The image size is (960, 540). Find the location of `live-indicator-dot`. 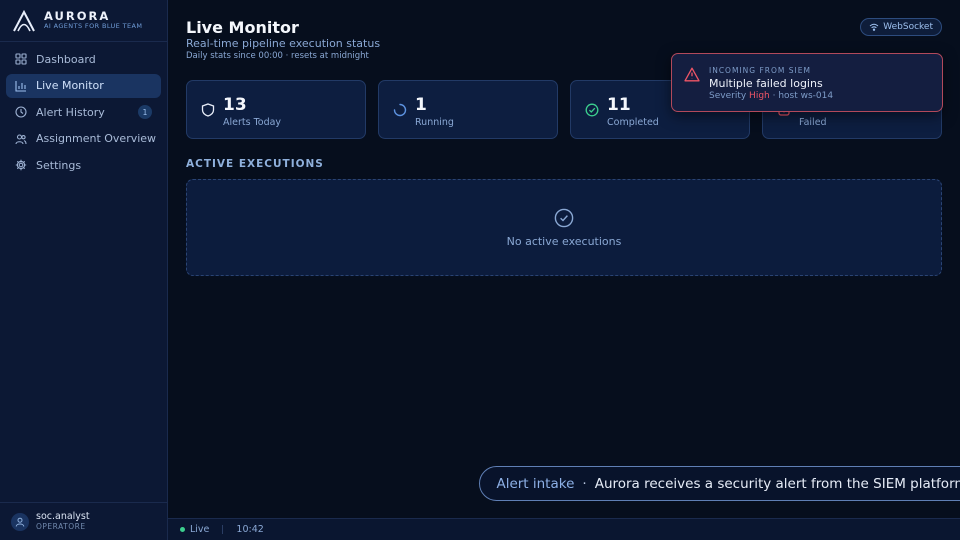

live-indicator-dot is located at coordinates (182, 529).